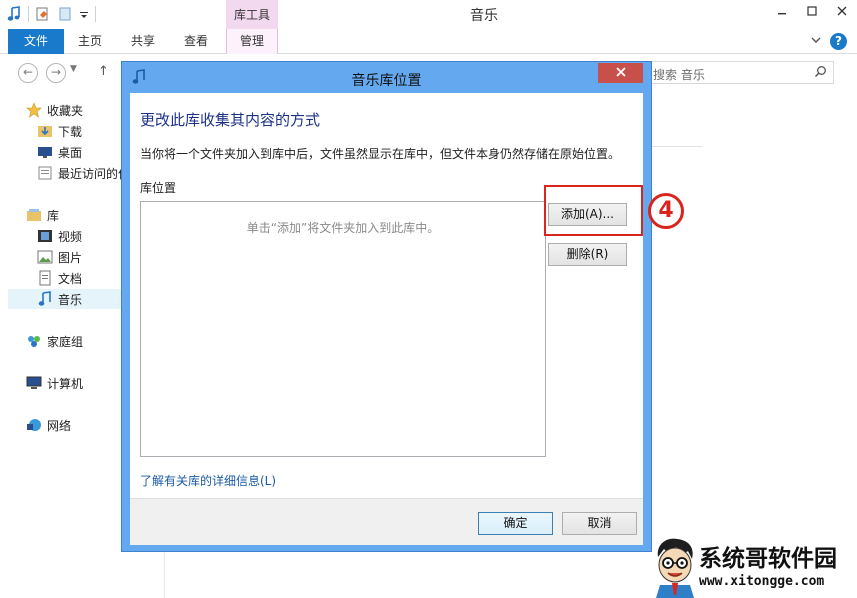 Image resolution: width=857 pixels, height=598 pixels. Describe the element at coordinates (484, 16) in the screenshot. I see `window-title: 音乐` at that location.